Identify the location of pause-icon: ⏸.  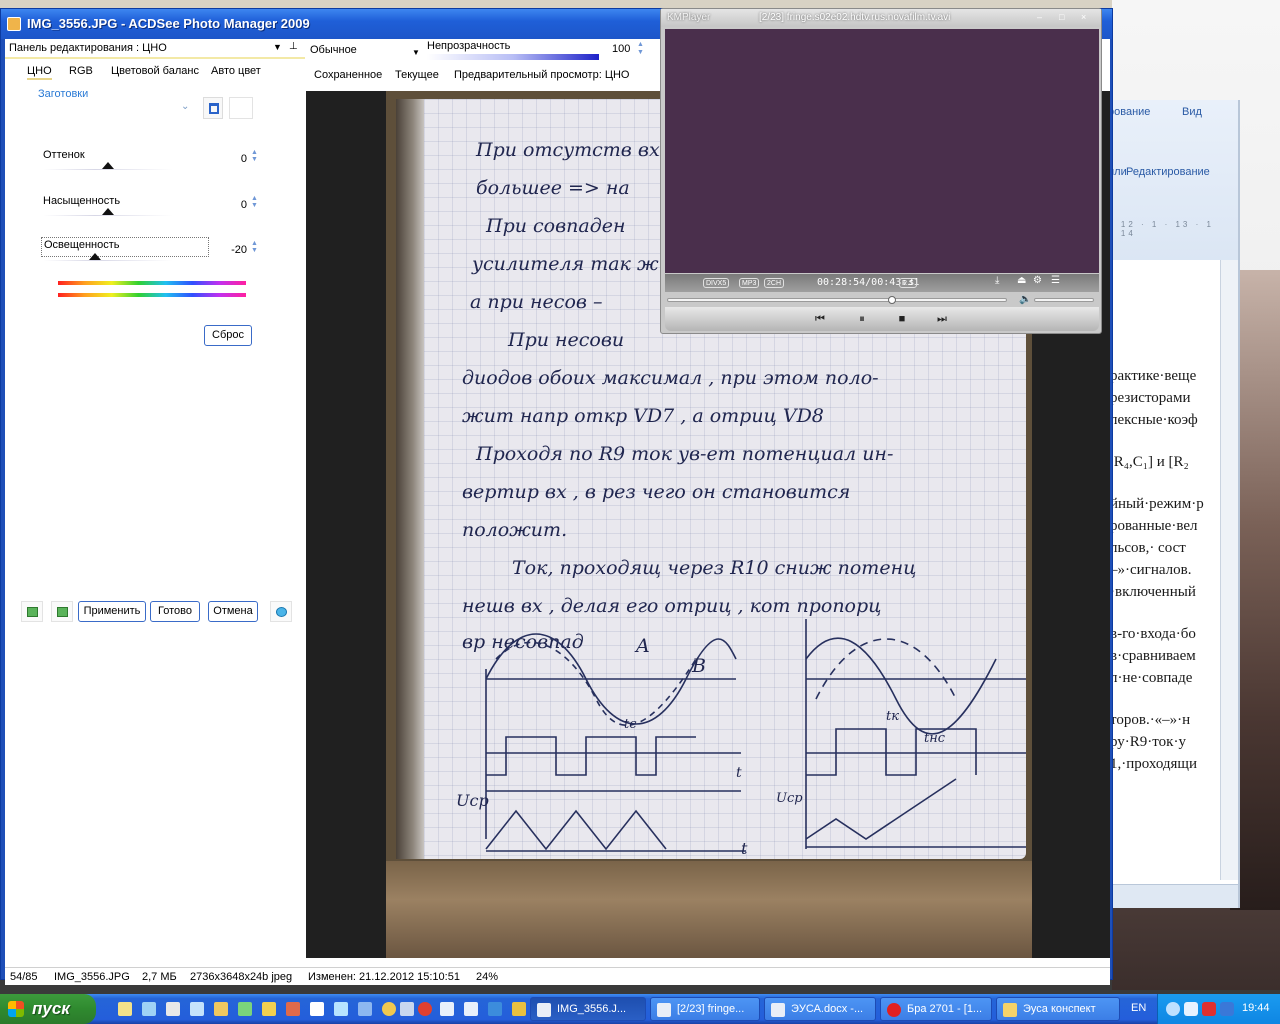
(862, 319).